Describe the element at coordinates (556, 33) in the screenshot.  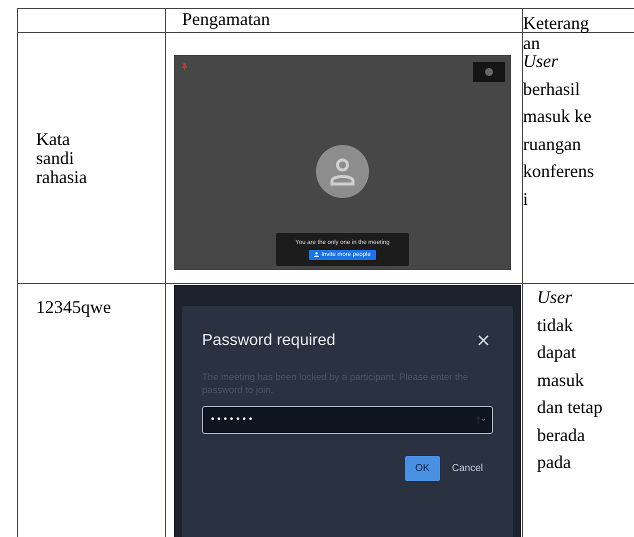
I see `column-header: Keterangan` at that location.